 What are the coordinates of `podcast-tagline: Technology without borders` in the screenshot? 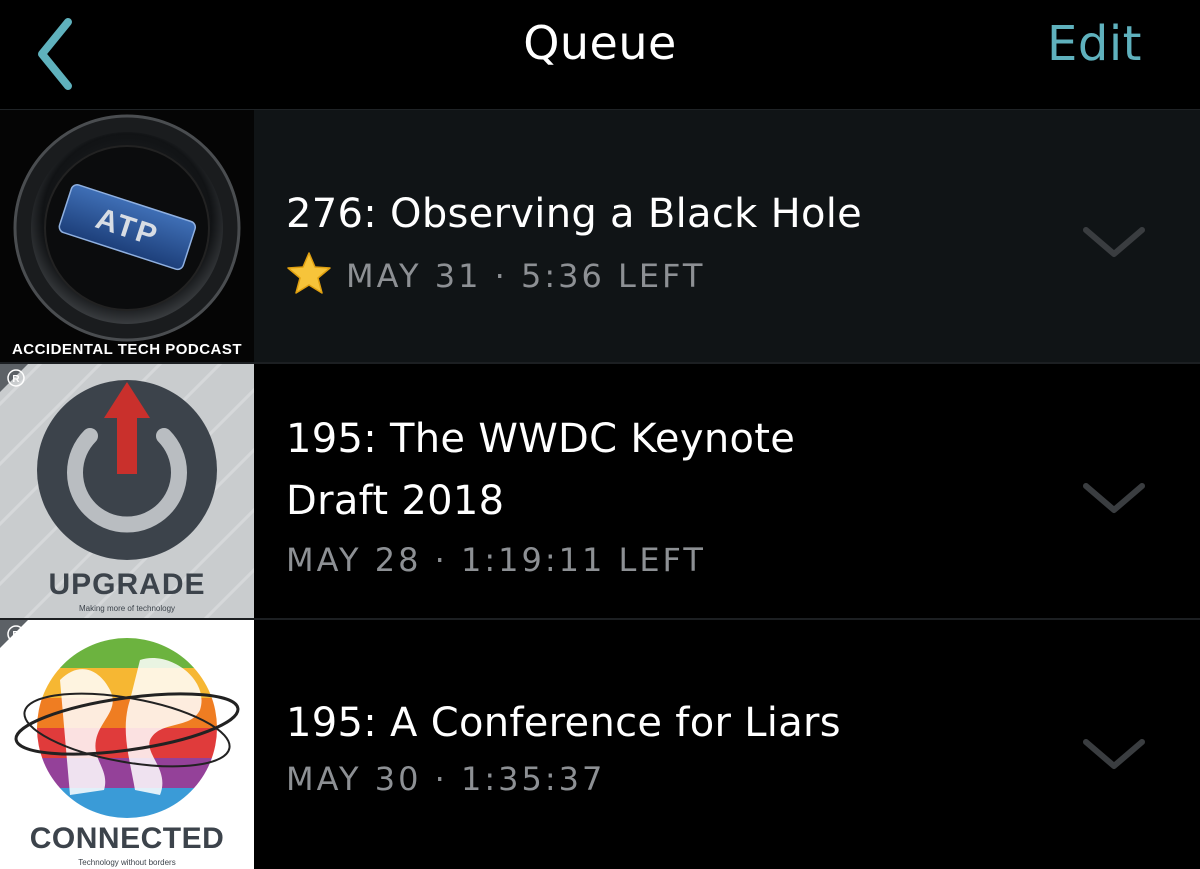 It's located at (126, 862).